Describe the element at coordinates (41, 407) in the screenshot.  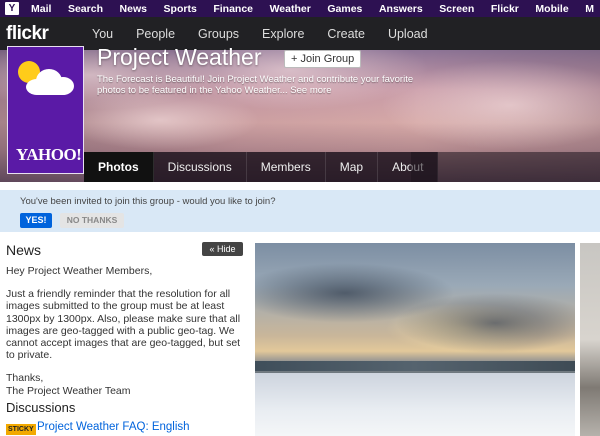
I see `discussions-heading: Discussions` at that location.